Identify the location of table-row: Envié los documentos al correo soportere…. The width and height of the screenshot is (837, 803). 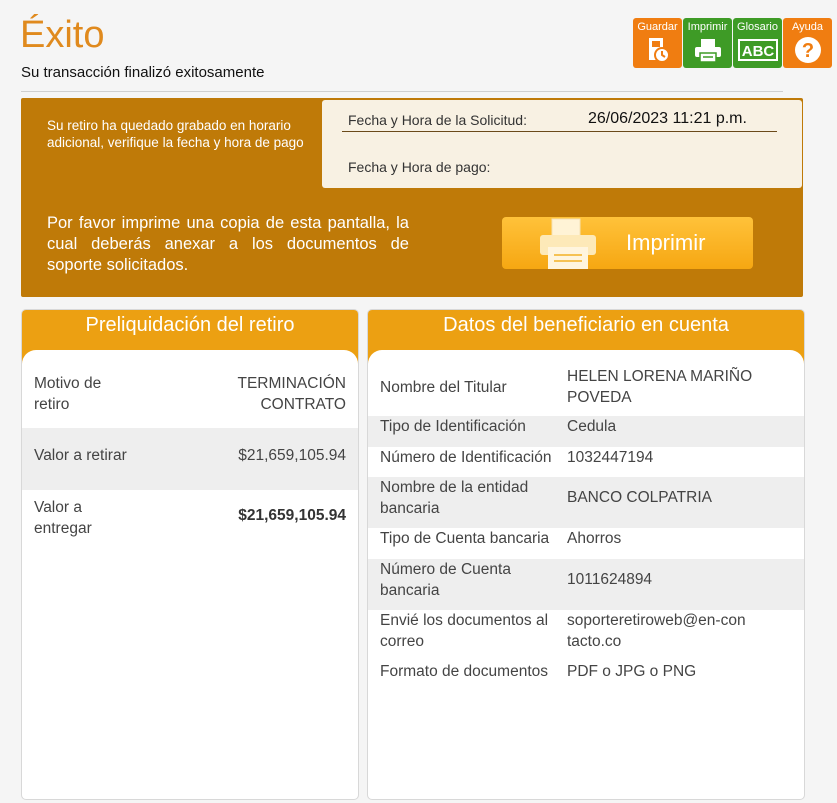
(586, 635).